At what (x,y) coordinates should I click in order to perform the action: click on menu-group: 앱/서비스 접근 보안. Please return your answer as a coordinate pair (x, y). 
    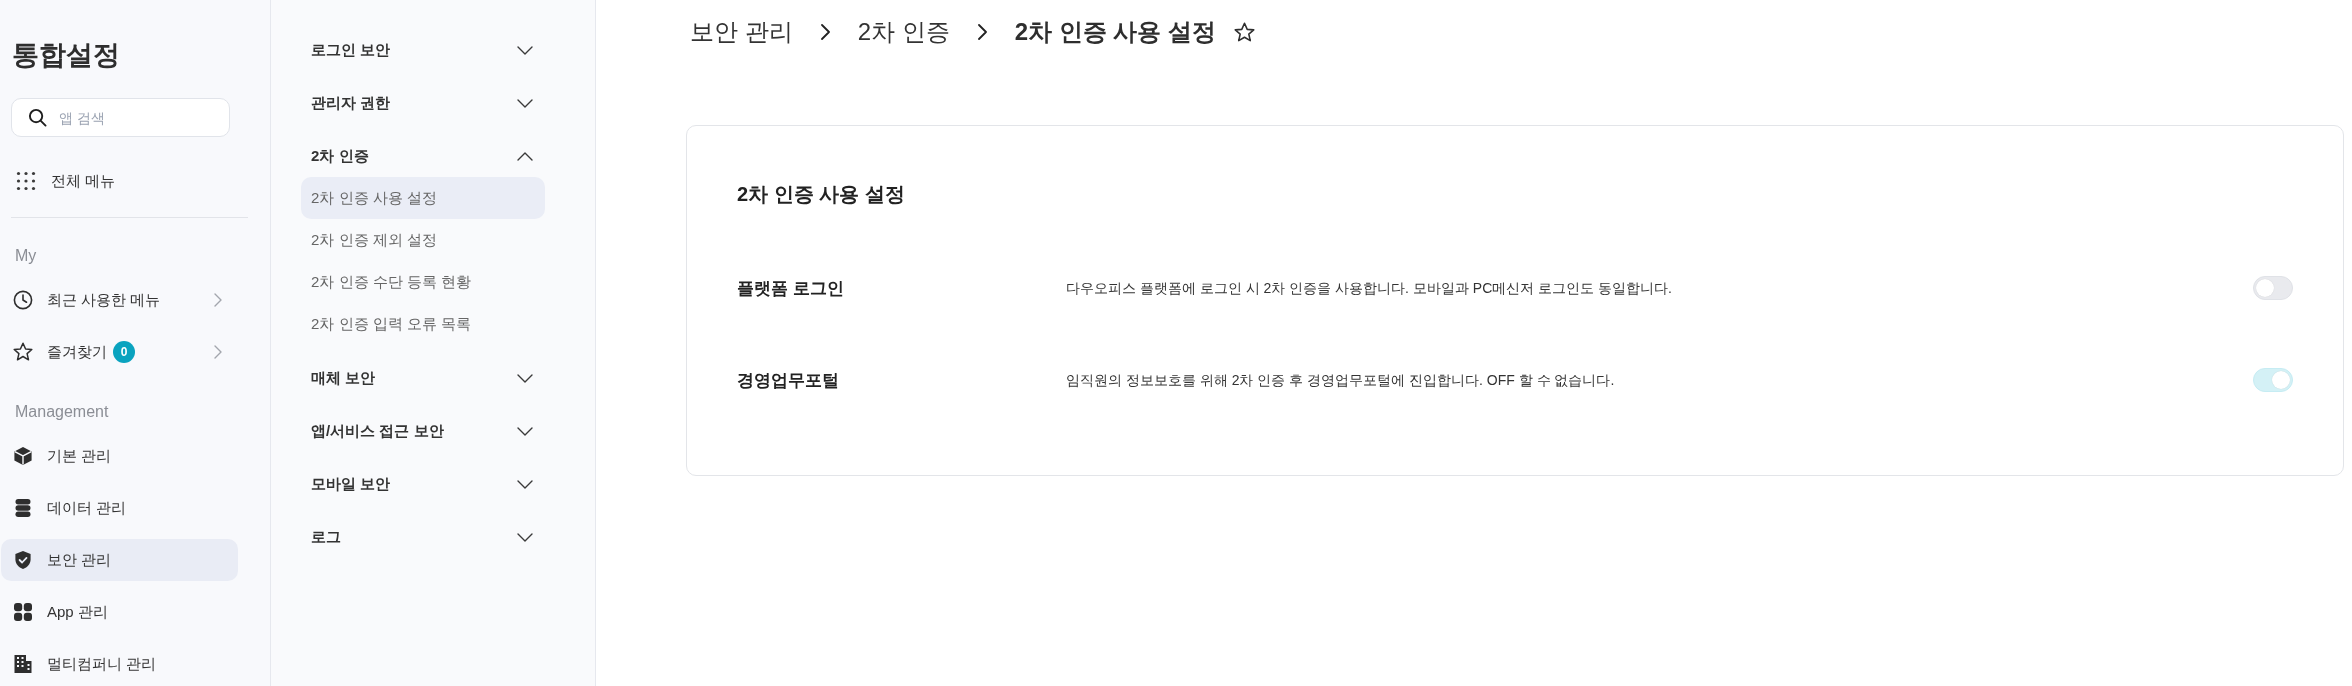
    Looking at the image, I should click on (423, 431).